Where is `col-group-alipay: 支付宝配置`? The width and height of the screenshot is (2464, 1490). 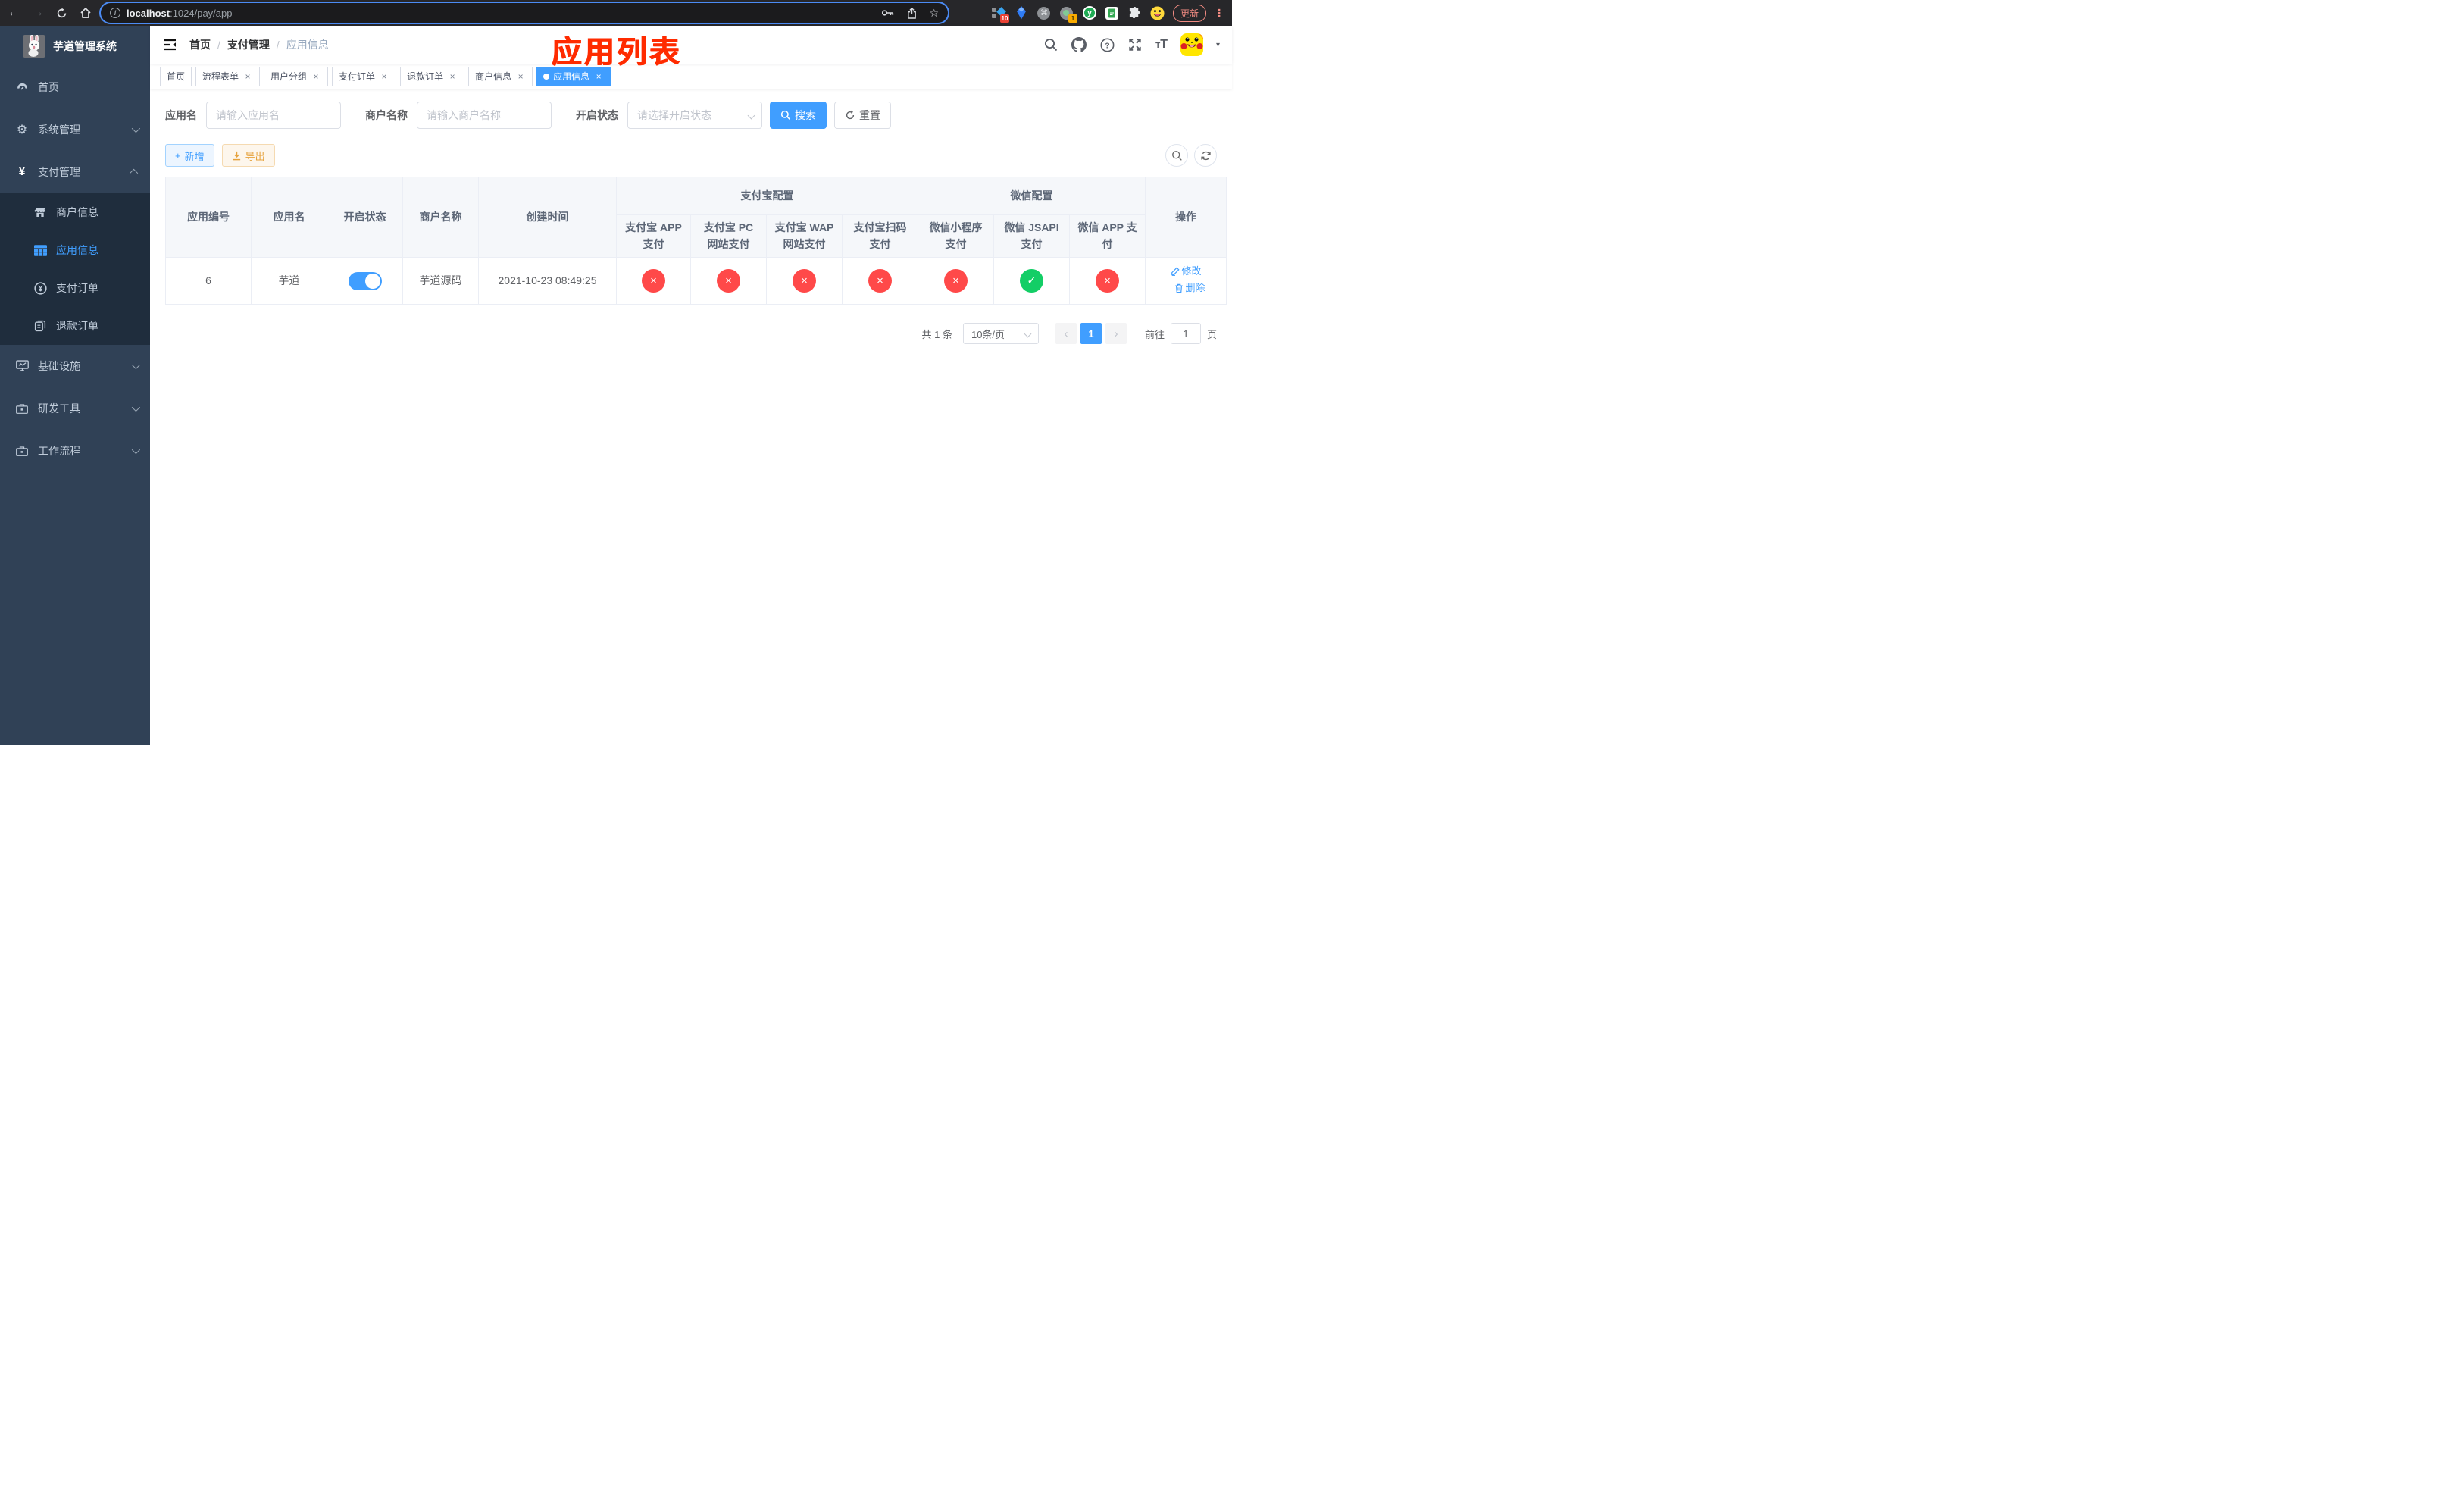 col-group-alipay: 支付宝配置 is located at coordinates (767, 196).